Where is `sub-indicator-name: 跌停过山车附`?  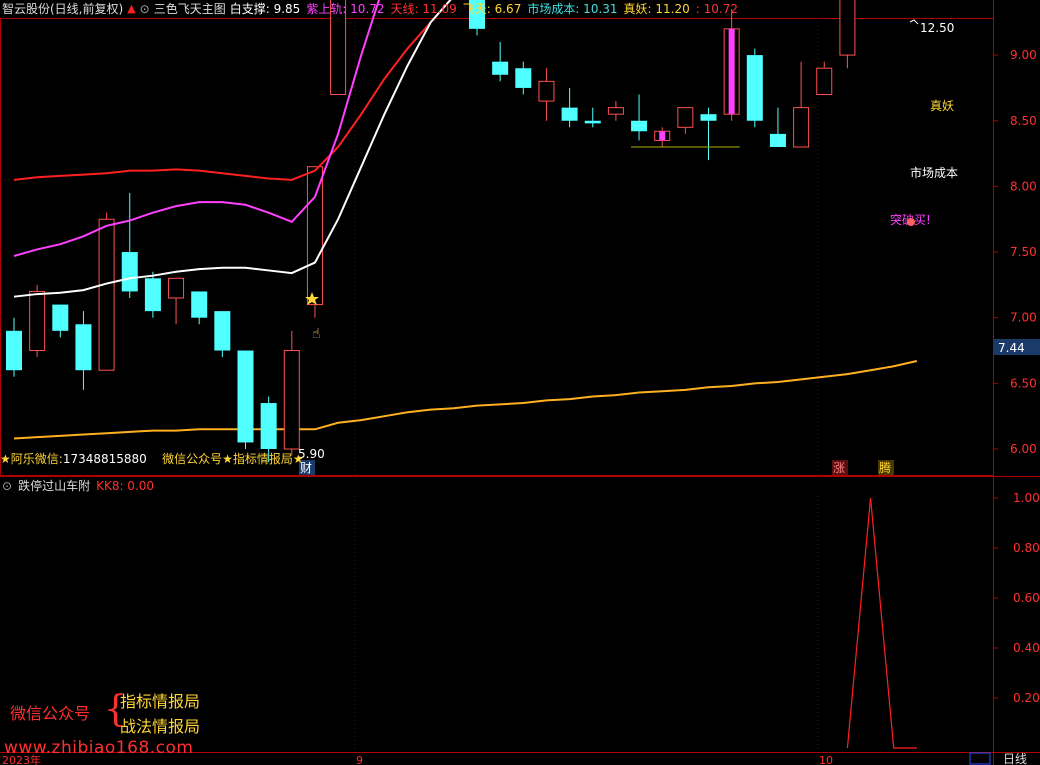
sub-indicator-name: 跌停过山车附 is located at coordinates (54, 486).